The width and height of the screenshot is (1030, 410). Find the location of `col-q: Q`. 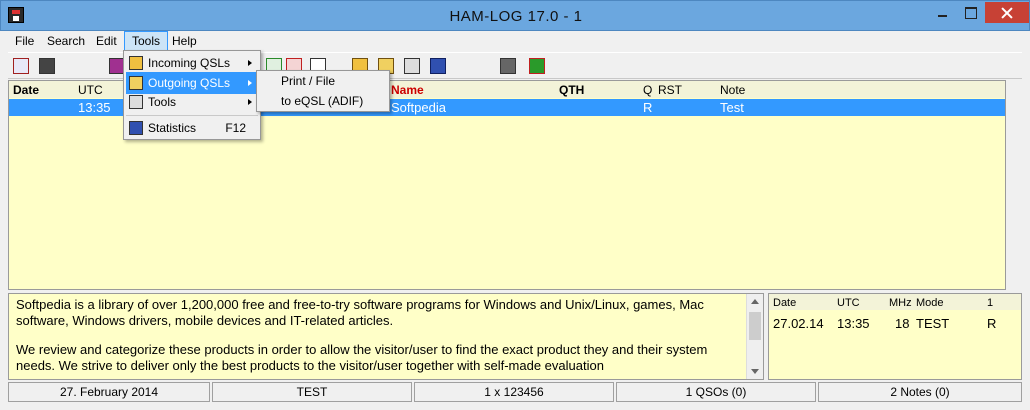

col-q: Q is located at coordinates (647, 90).